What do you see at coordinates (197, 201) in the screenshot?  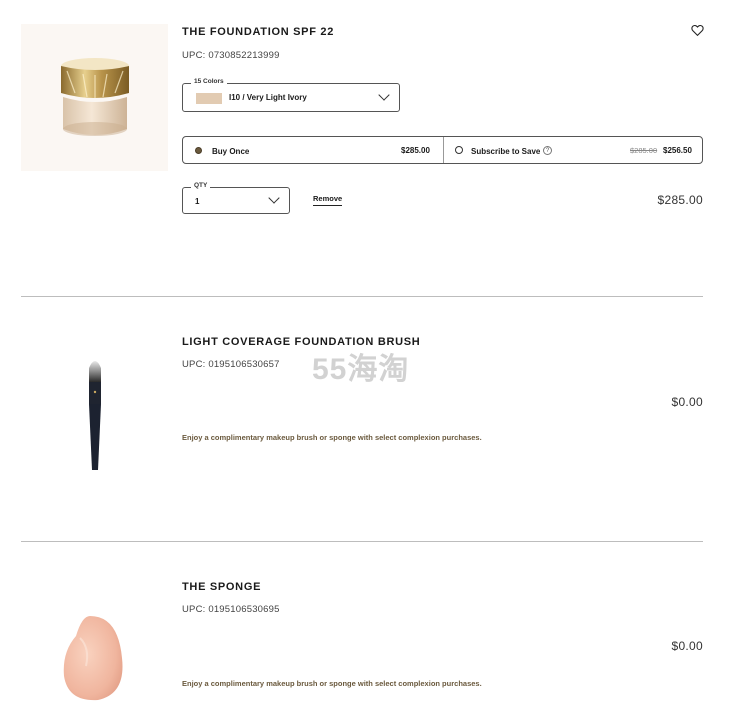 I see `quantity-value: 1` at bounding box center [197, 201].